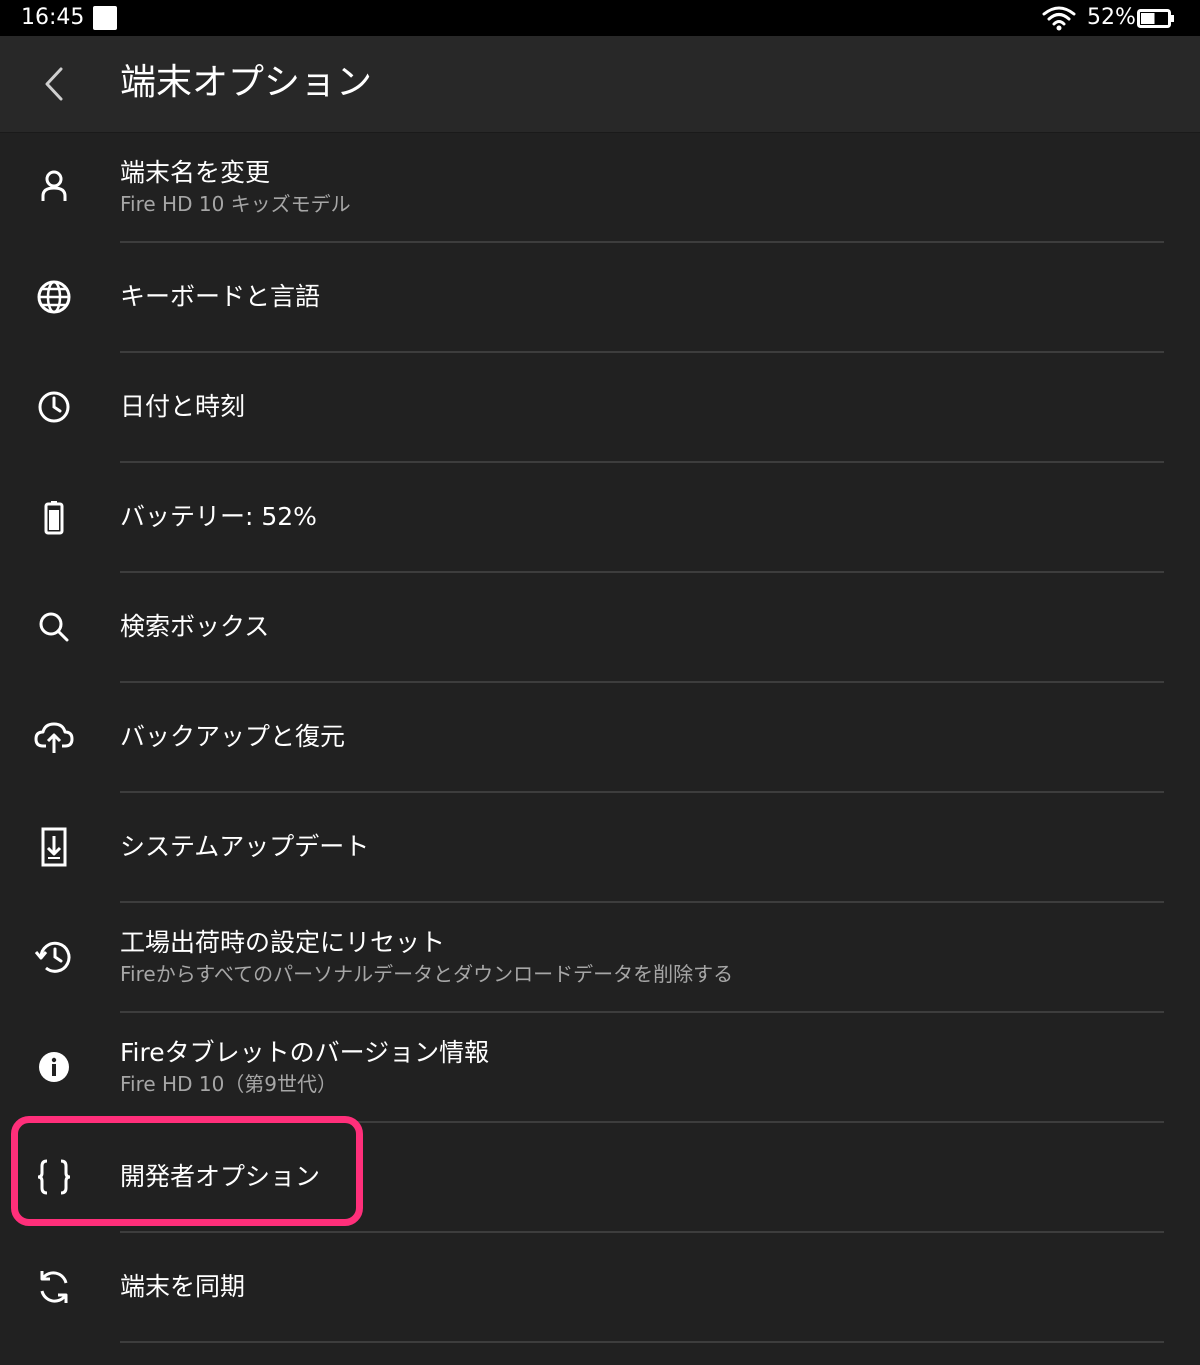 The image size is (1200, 1365). I want to click on setting-title: バッテリー: 52%, so click(218, 516).